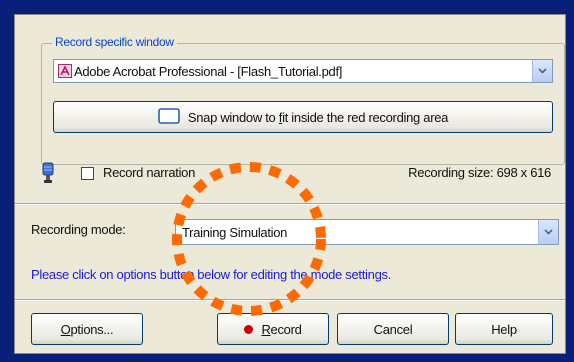  What do you see at coordinates (149, 172) in the screenshot?
I see `record-narration-label: Record narration` at bounding box center [149, 172].